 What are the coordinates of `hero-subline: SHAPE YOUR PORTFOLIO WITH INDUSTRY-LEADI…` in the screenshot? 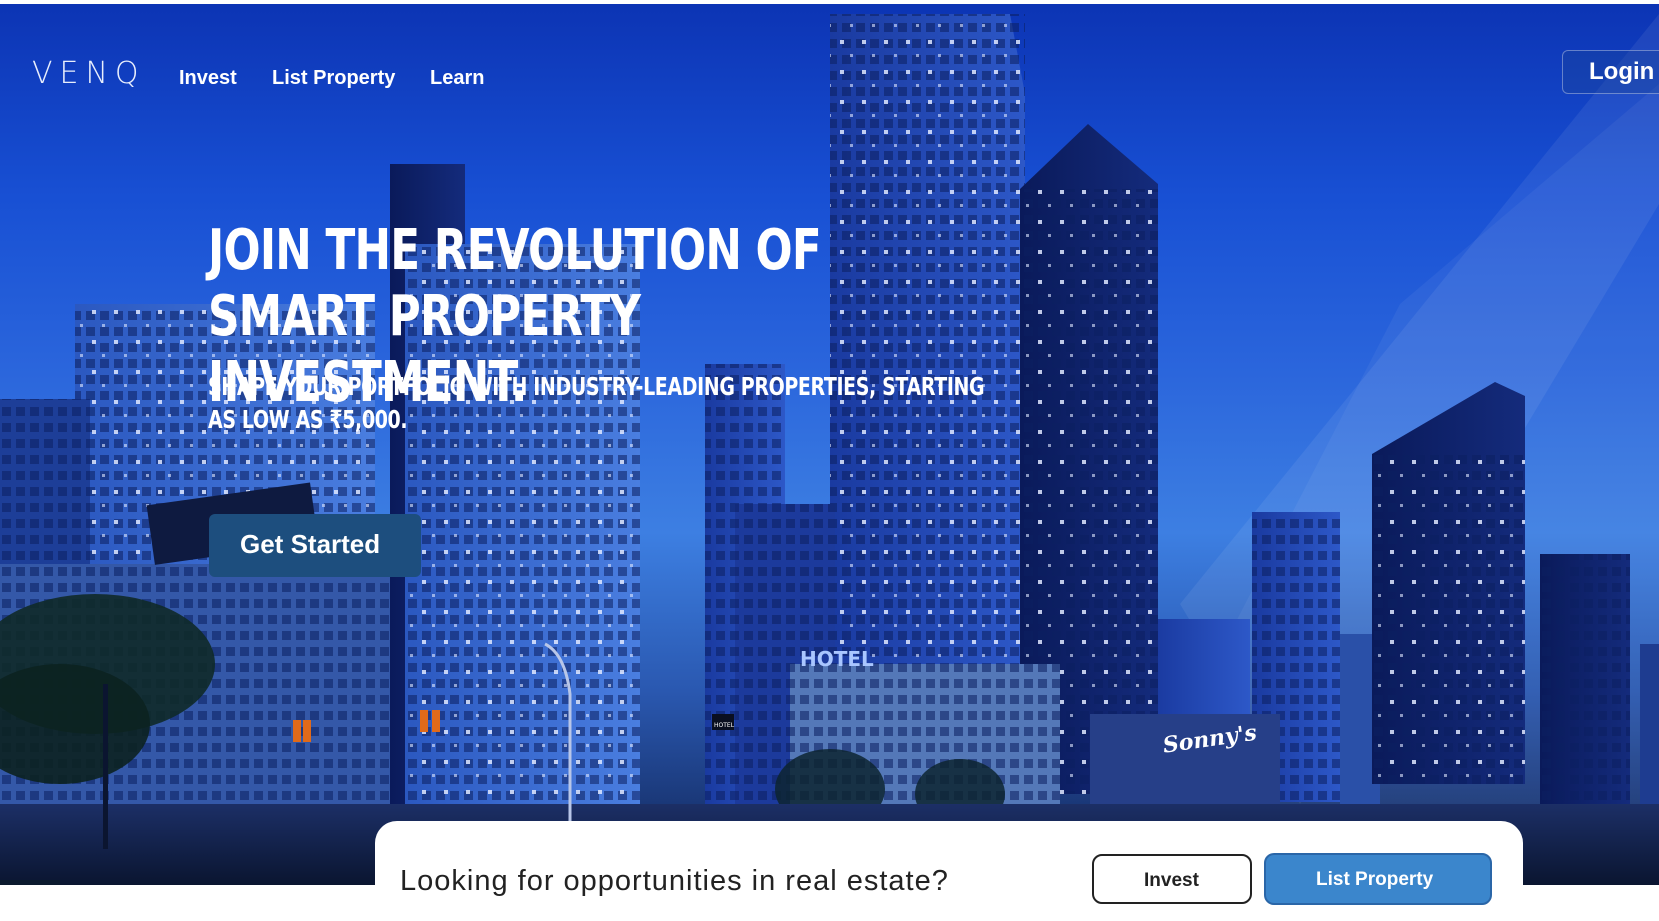 It's located at (596, 403).